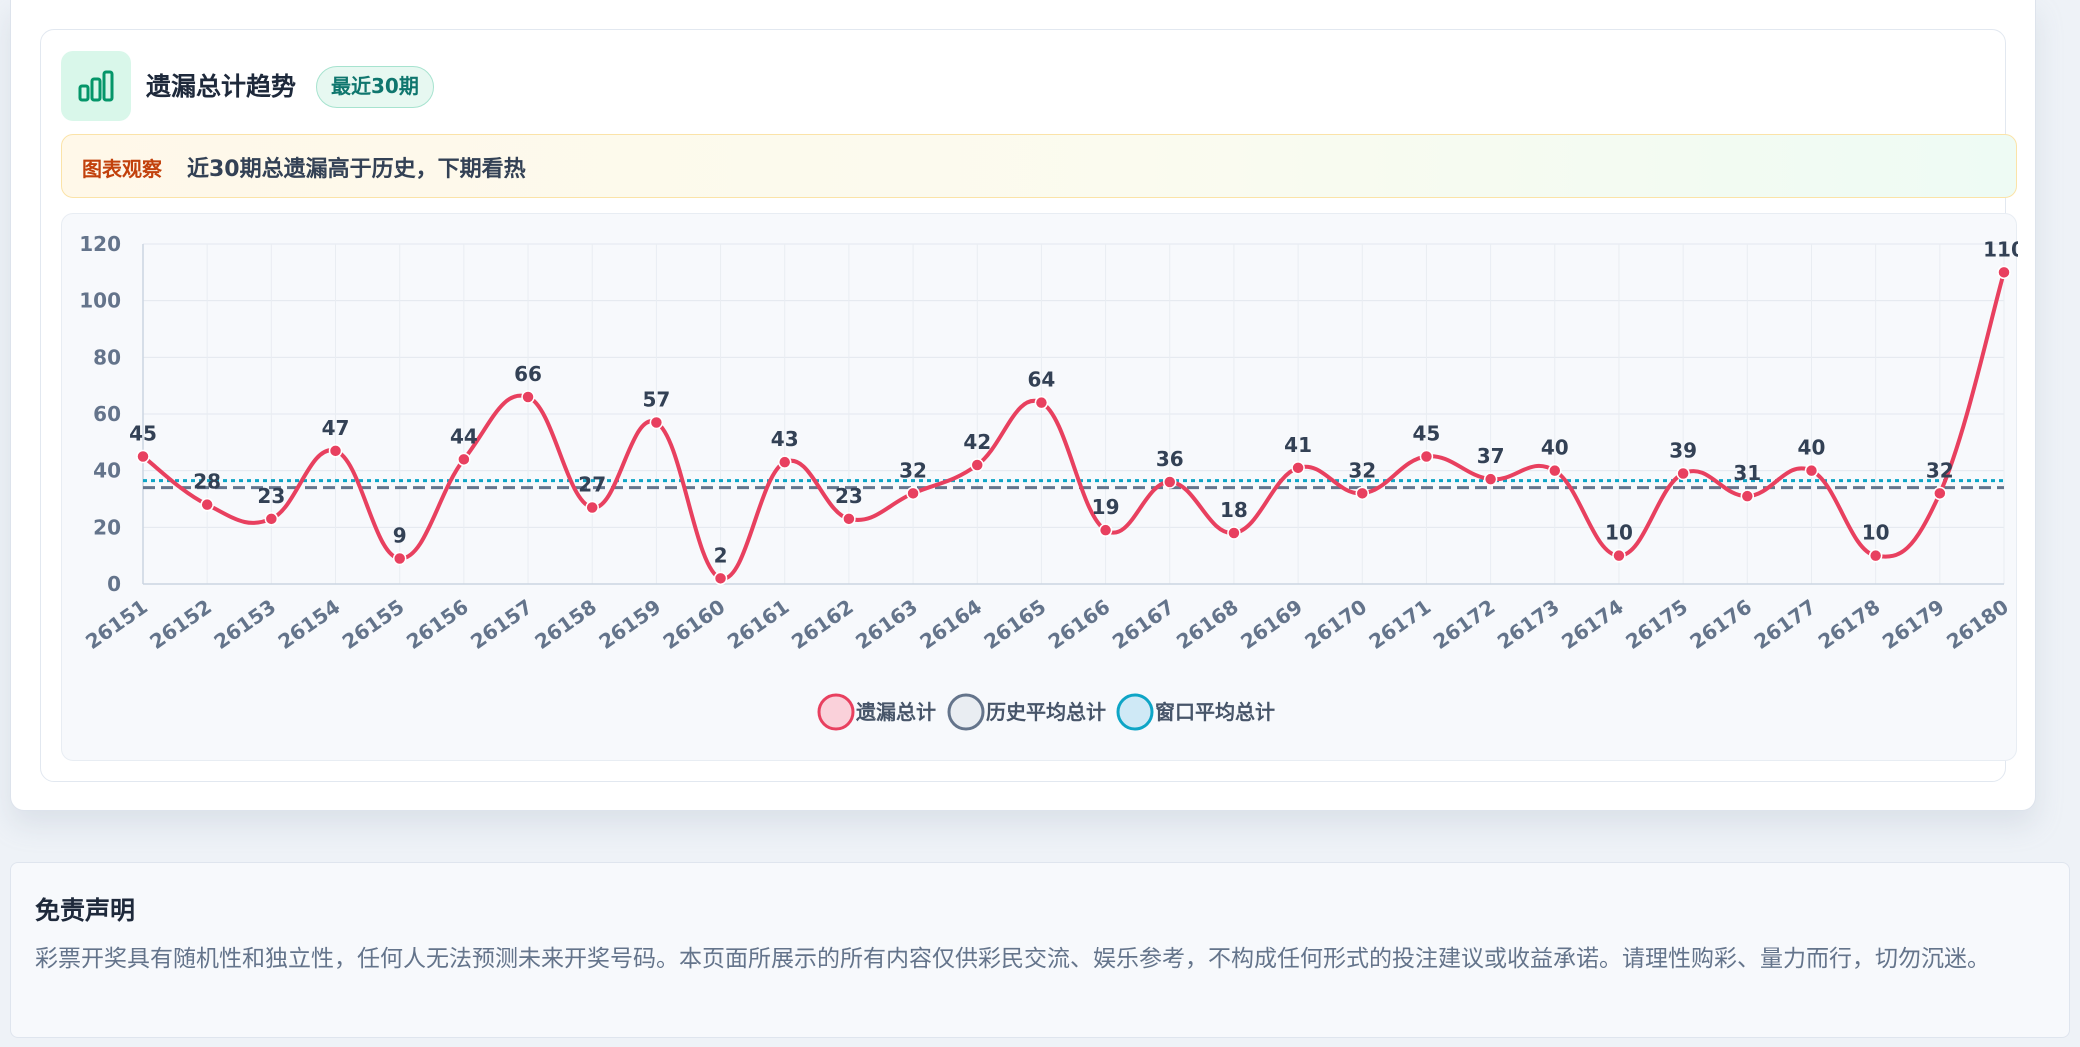  Describe the element at coordinates (1215, 712) in the screenshot. I see `legend-label: 窗口平均总计` at that location.